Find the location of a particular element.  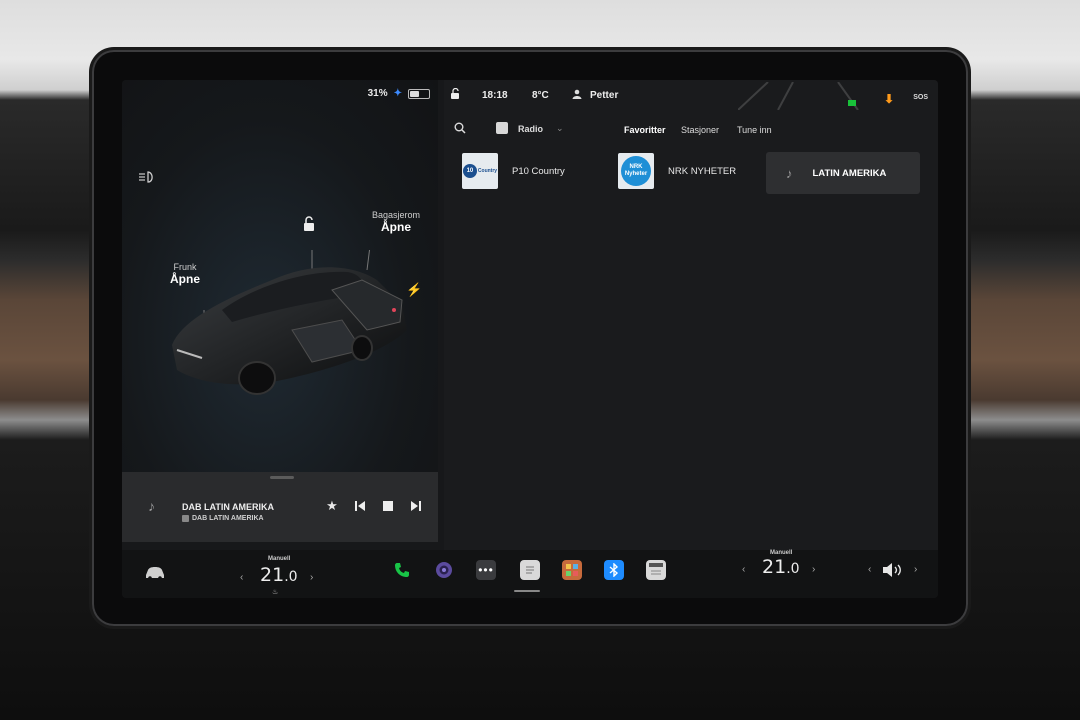

volume-decrease: ‹ is located at coordinates (869, 569).